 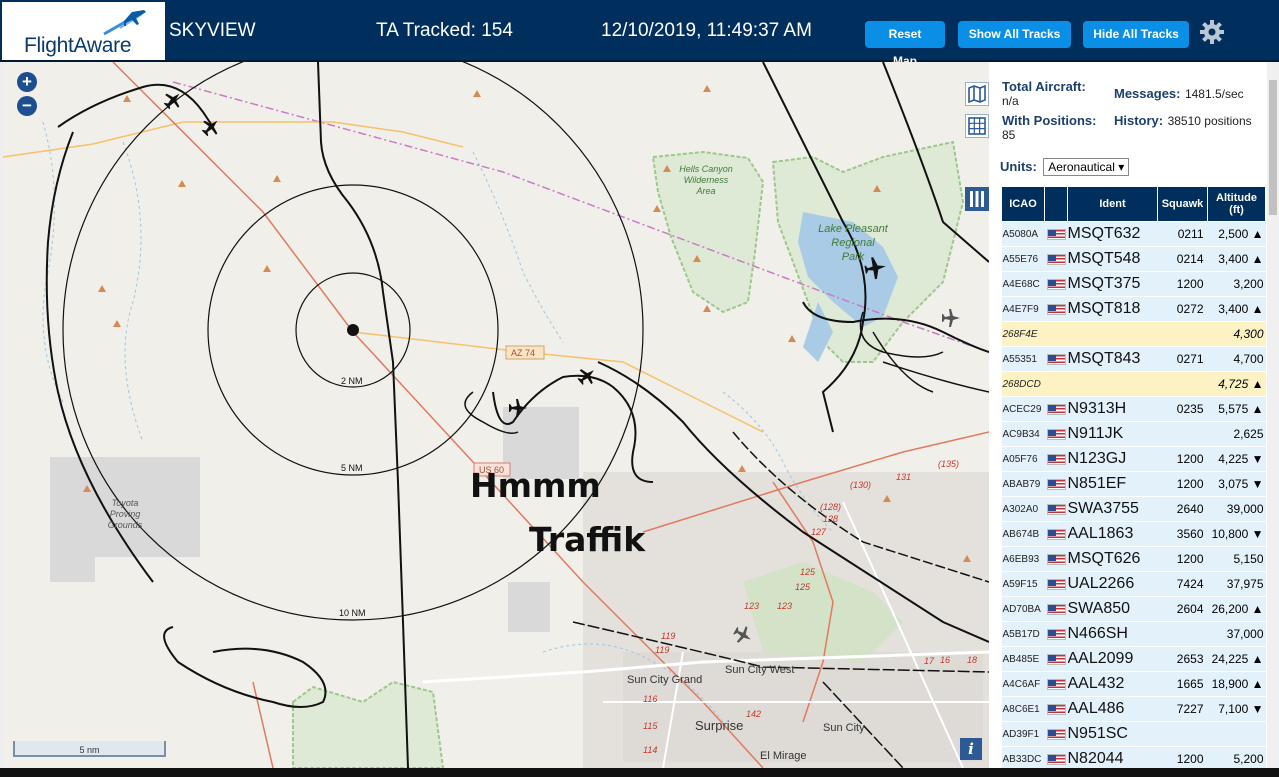 What do you see at coordinates (1112, 534) in the screenshot?
I see `ident-cell: AAL1863` at bounding box center [1112, 534].